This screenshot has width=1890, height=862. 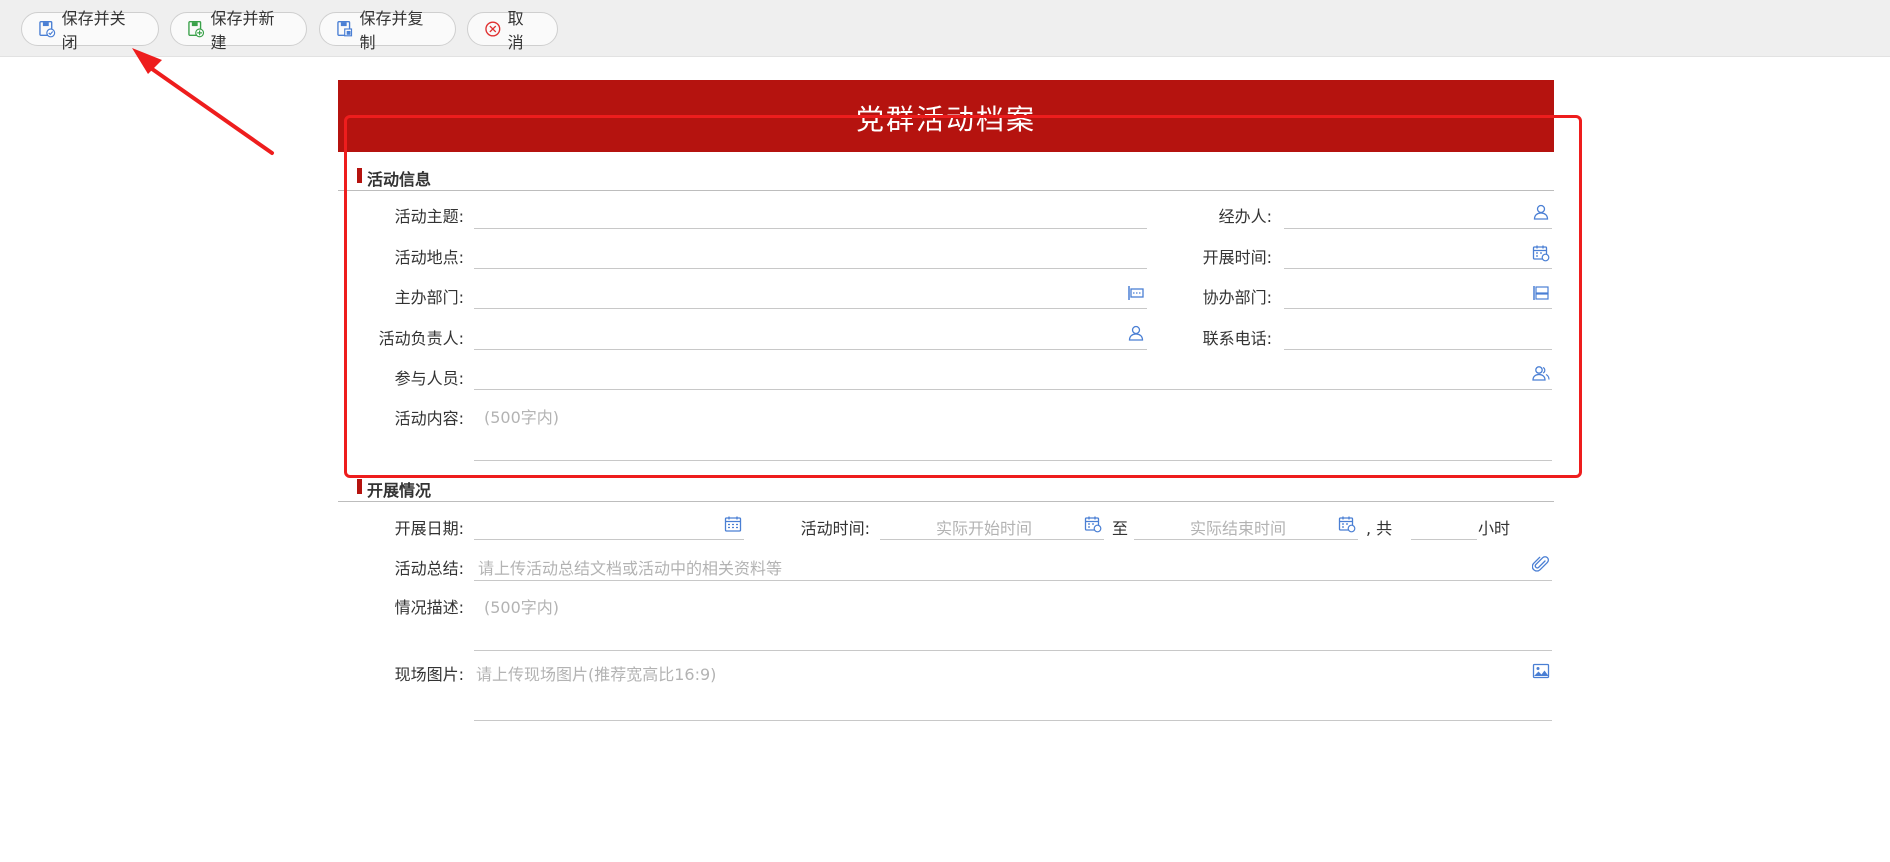 What do you see at coordinates (1418, 255) in the screenshot?
I see `start-time-input` at bounding box center [1418, 255].